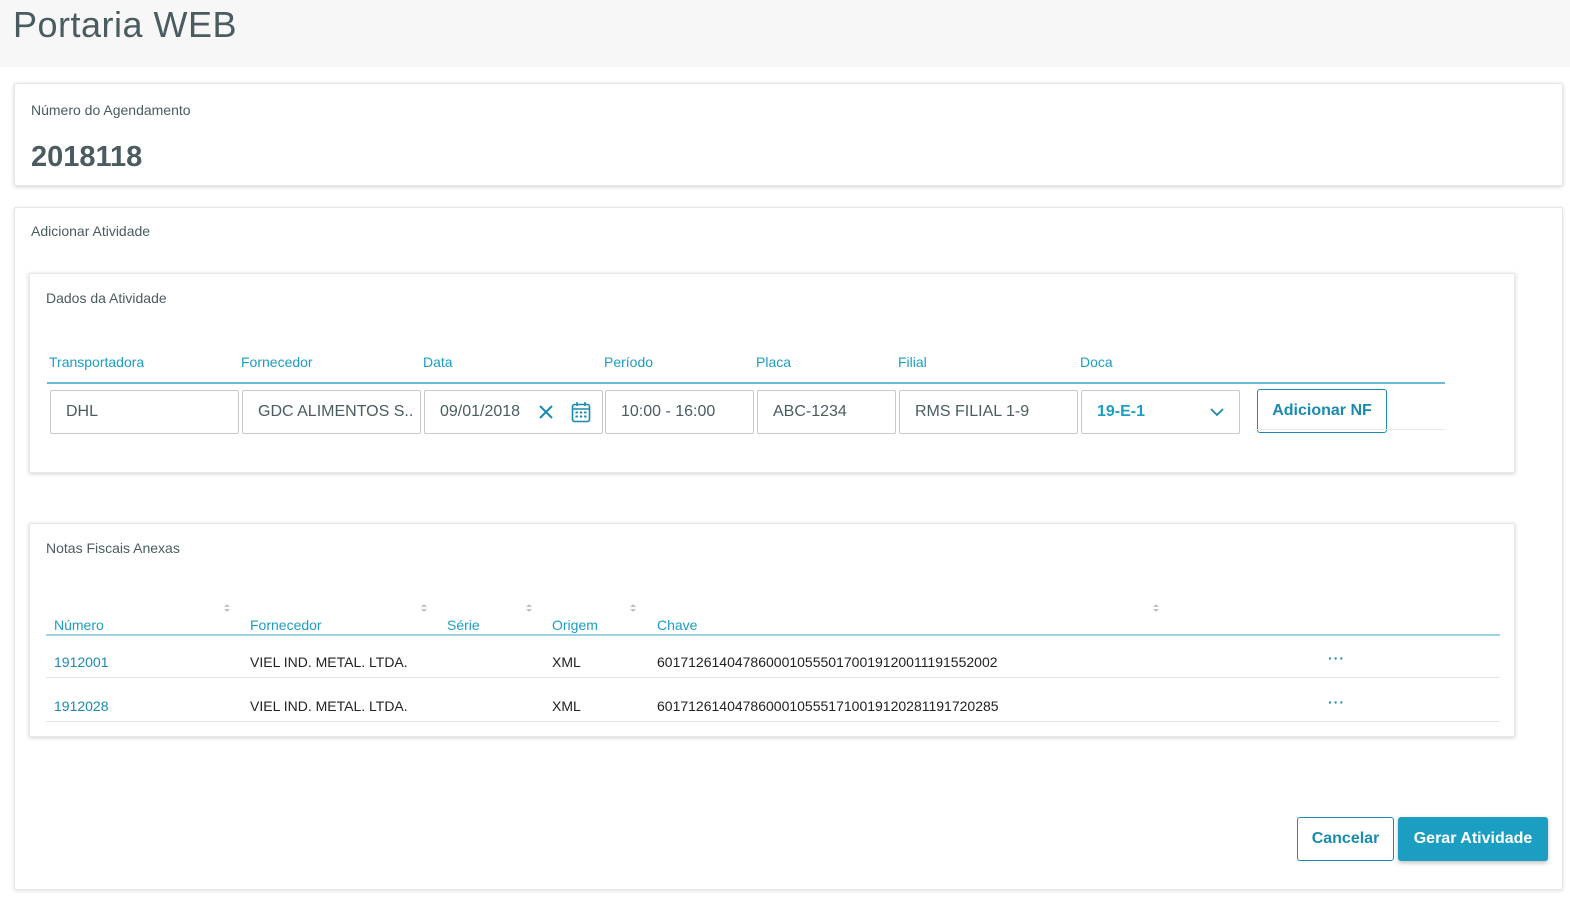 This screenshot has height=908, width=1570. I want to click on filial-value: RMS FILIAL 1-9, so click(972, 411).